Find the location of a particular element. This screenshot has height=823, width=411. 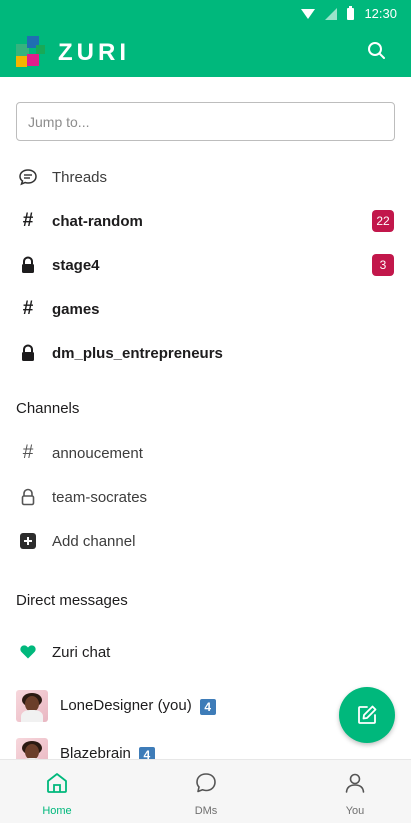

chat-bubble-icon is located at coordinates (206, 783).